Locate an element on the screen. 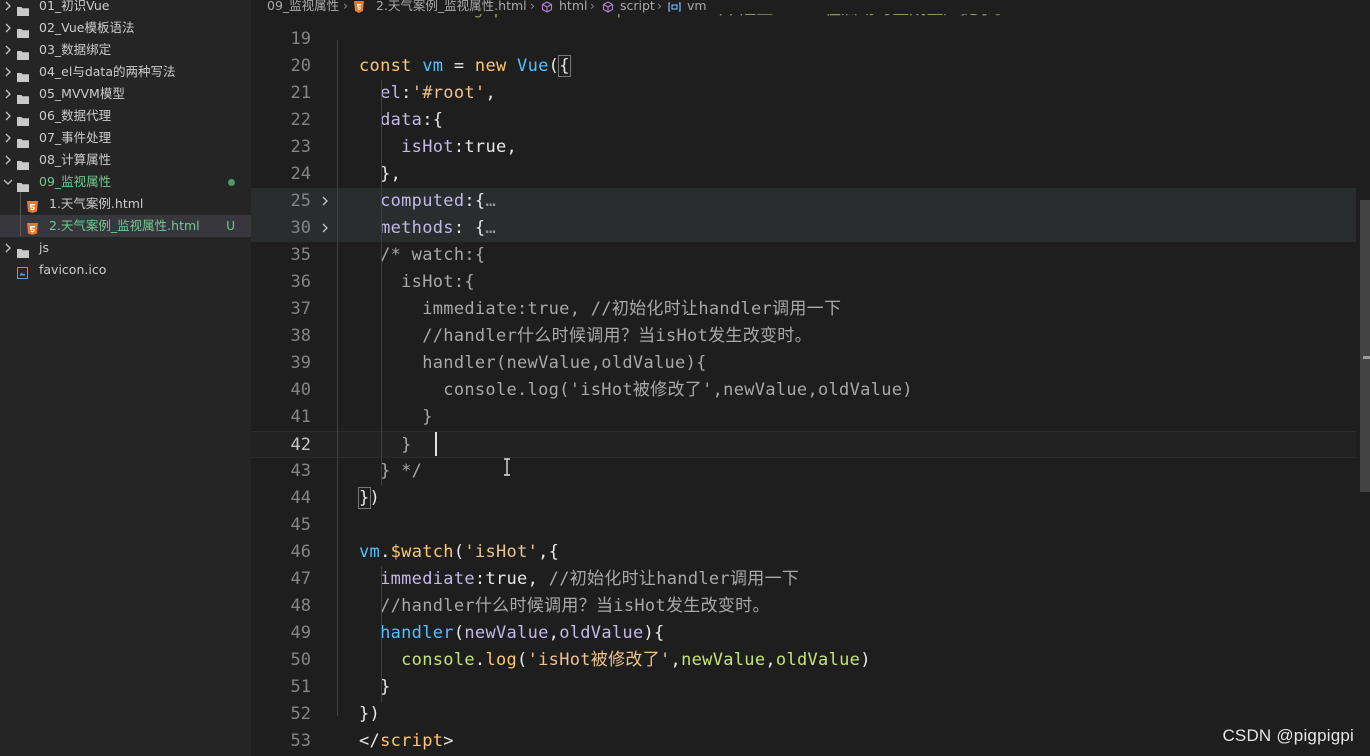  chevron-down-icon is located at coordinates (8, 183).